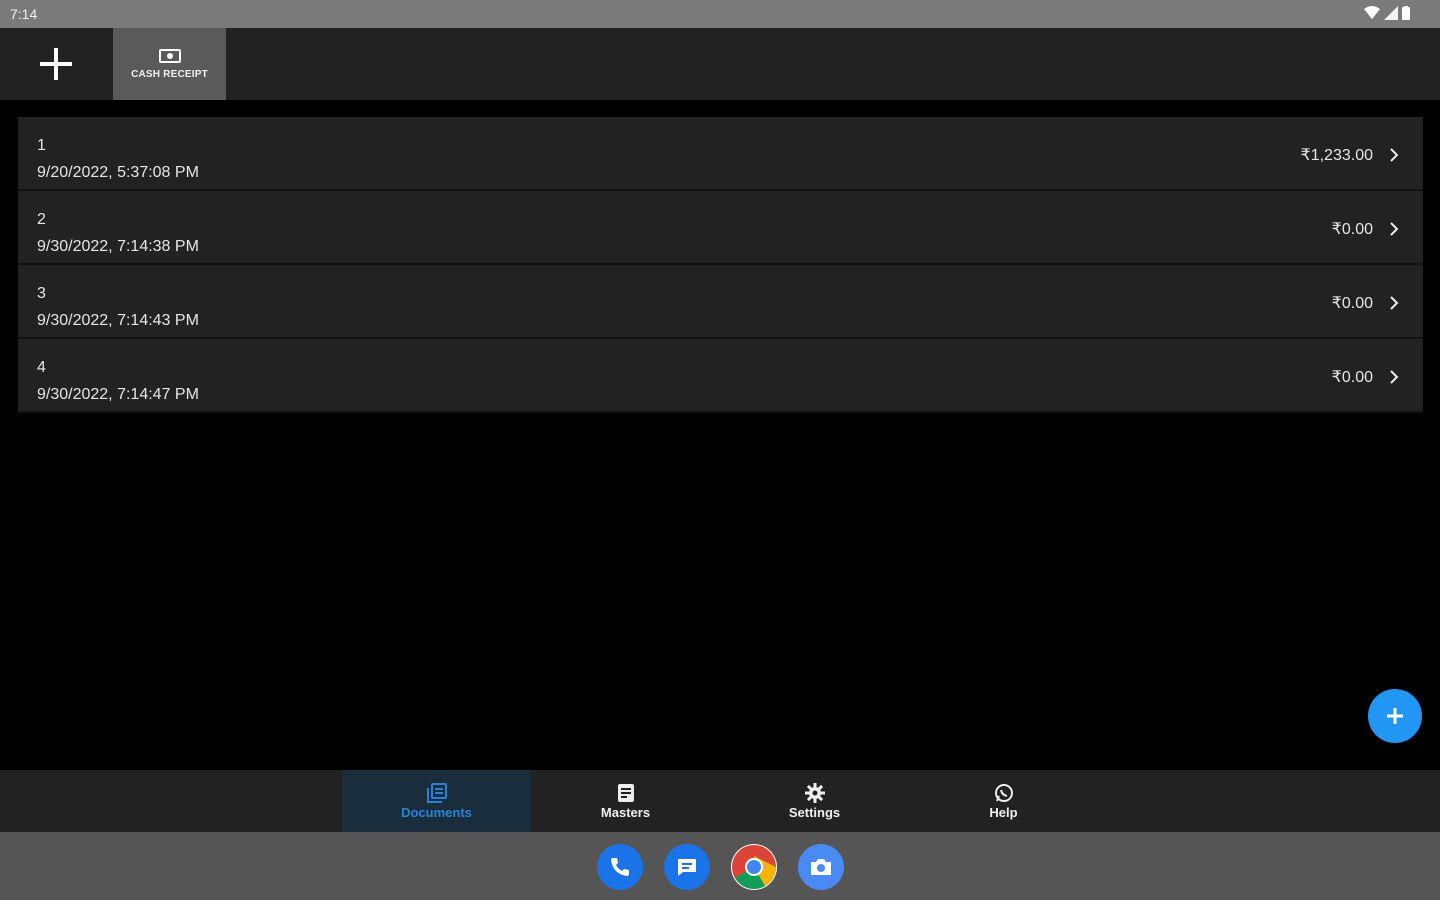 Image resolution: width=1440 pixels, height=900 pixels. What do you see at coordinates (118, 394) in the screenshot?
I see `document-datetime: 9/30/2022, 7:14:47 PM` at bounding box center [118, 394].